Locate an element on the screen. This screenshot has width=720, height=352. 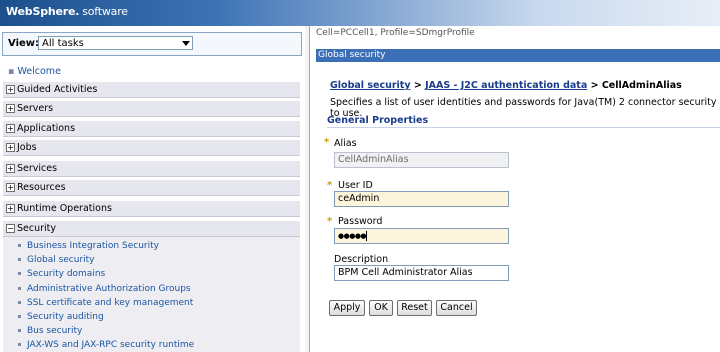
nav-category-resources: + Resources is located at coordinates (151, 187).